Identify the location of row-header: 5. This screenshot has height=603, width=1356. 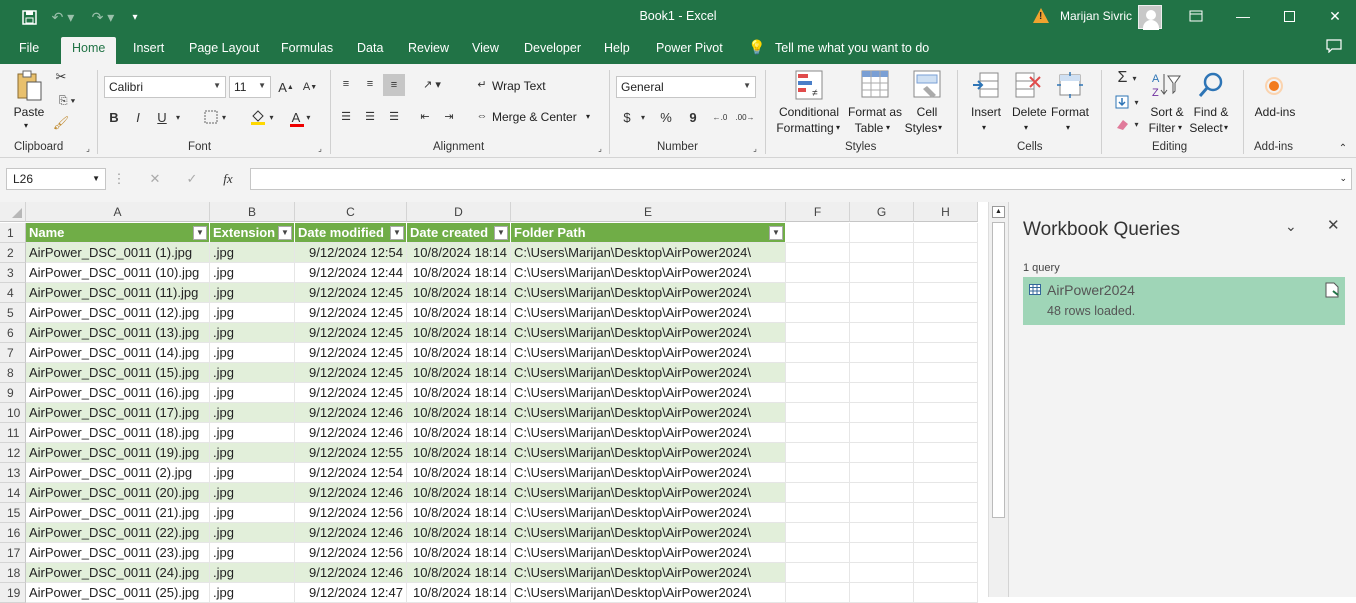
(13, 313).